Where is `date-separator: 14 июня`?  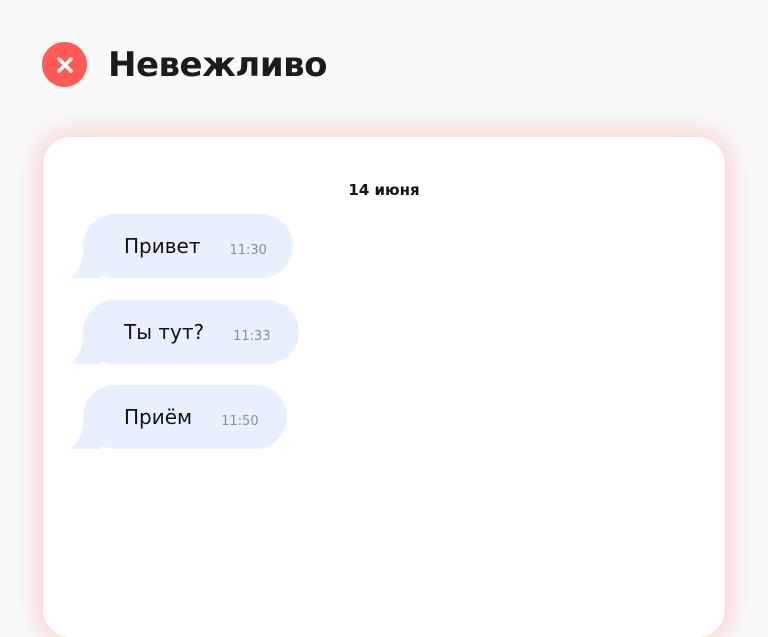
date-separator: 14 июня is located at coordinates (384, 190).